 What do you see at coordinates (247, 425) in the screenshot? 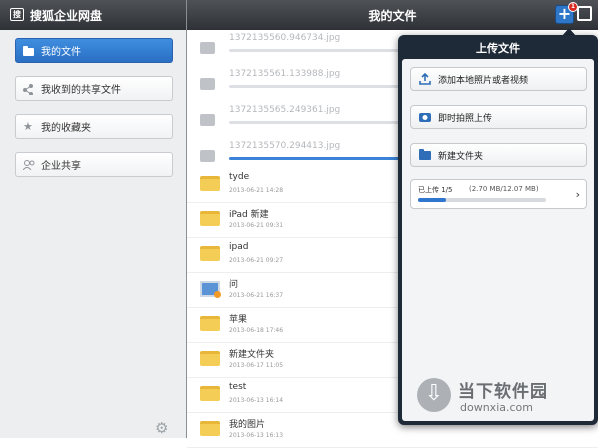
I see `file-name: 我的图片` at bounding box center [247, 425].